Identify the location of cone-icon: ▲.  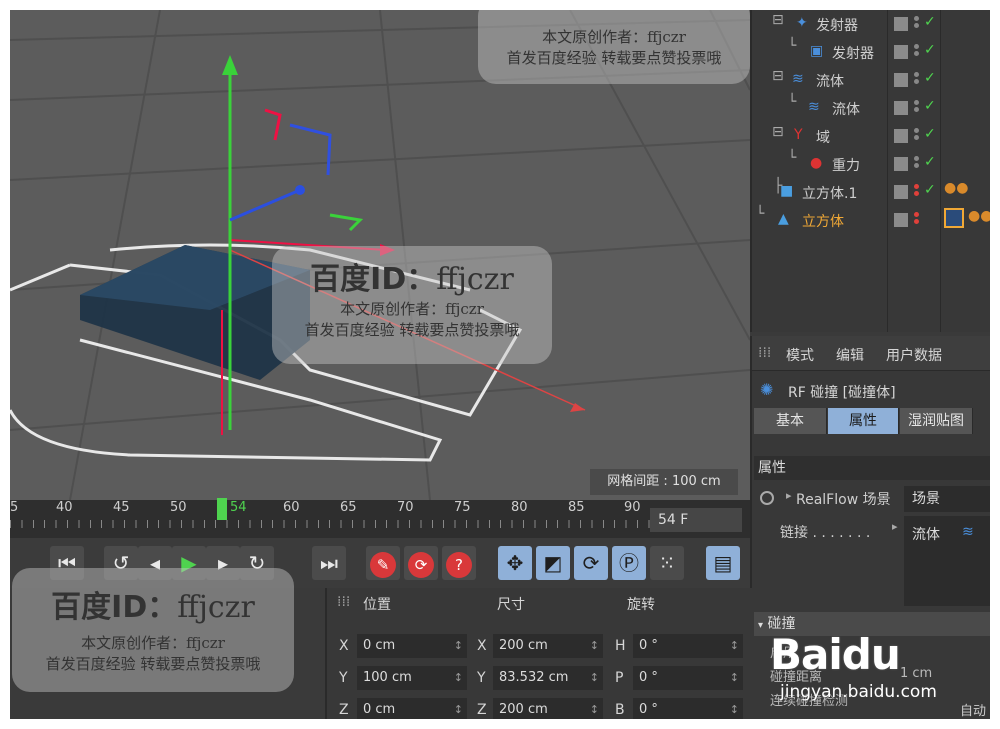
(783, 219).